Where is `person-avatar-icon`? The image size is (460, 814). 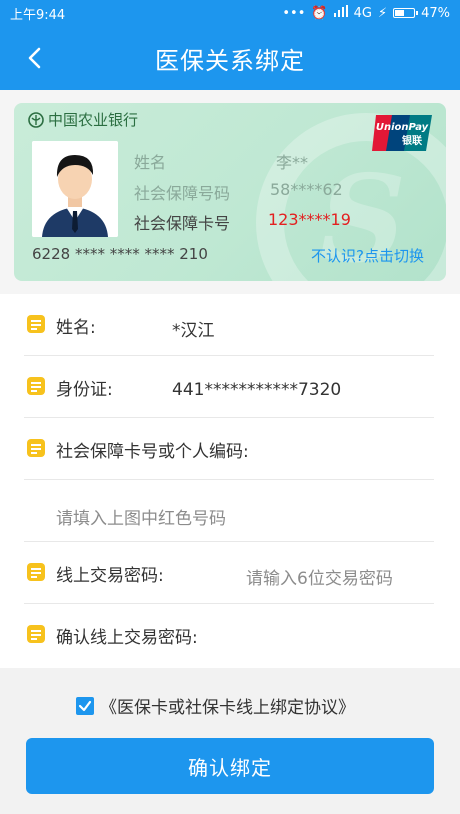
person-avatar-icon is located at coordinates (75, 189).